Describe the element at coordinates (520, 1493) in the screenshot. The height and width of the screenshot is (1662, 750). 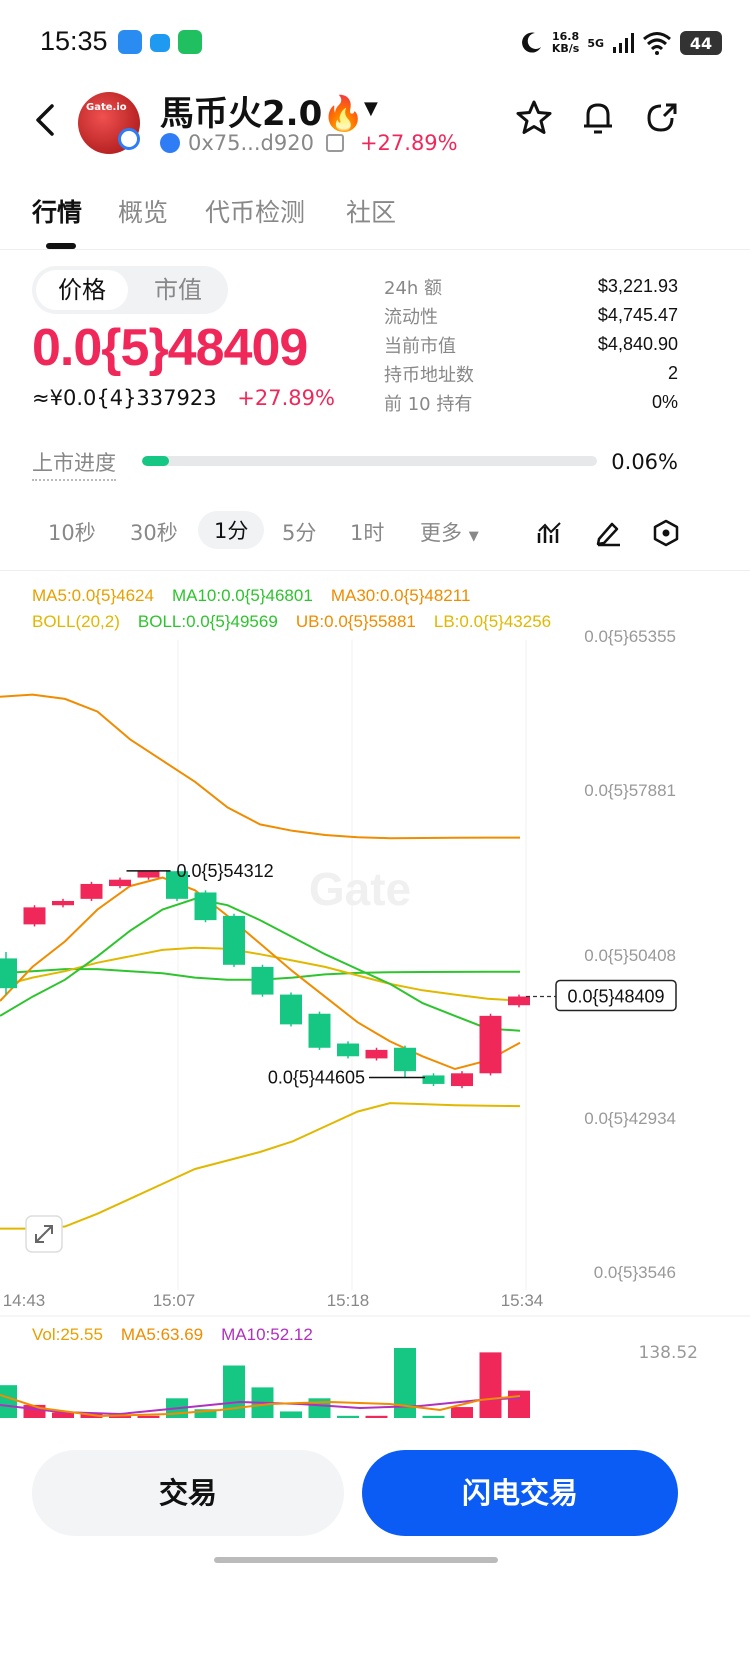
I see `flash-trade-button: 闪电交易` at that location.